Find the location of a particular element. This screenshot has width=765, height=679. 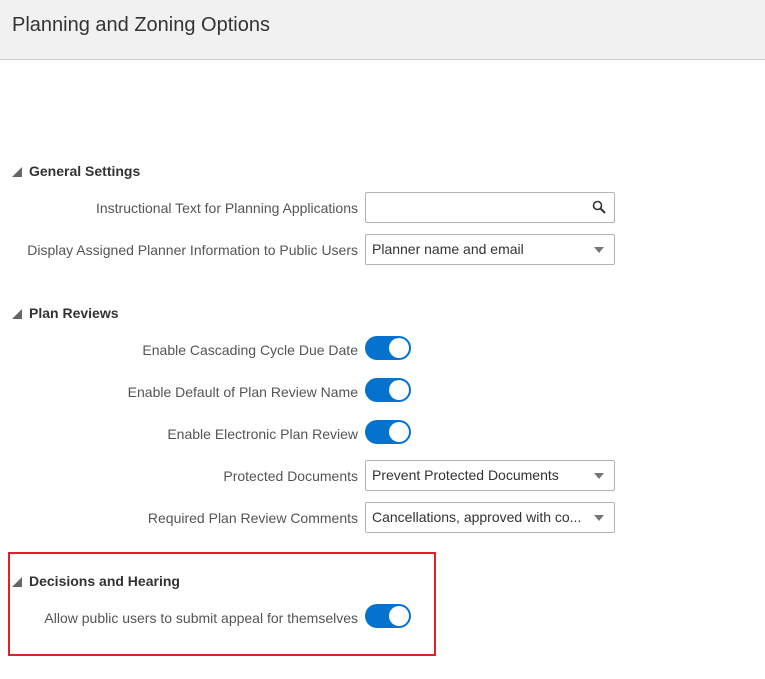

section-decisions-hearing: Decisions and Hearing is located at coordinates (96, 581).